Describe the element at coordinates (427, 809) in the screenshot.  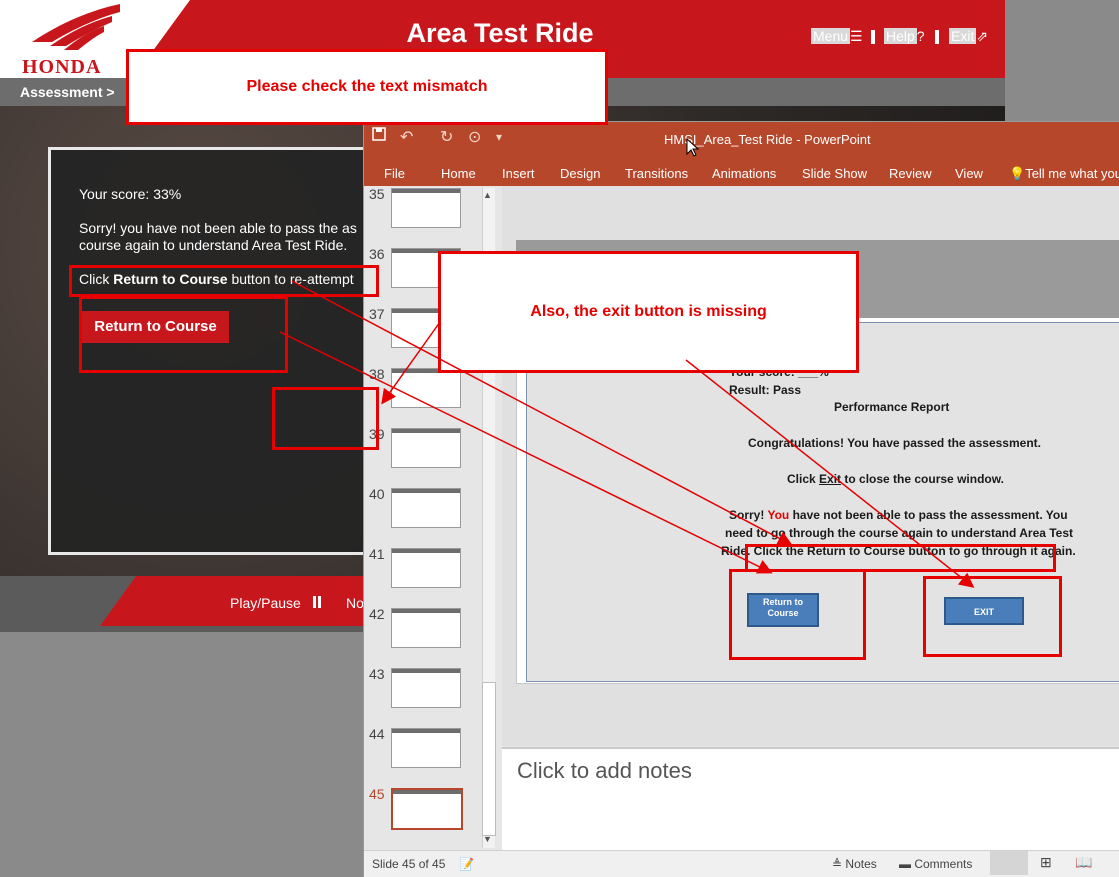
I see `slide-thumbnail-selected` at that location.